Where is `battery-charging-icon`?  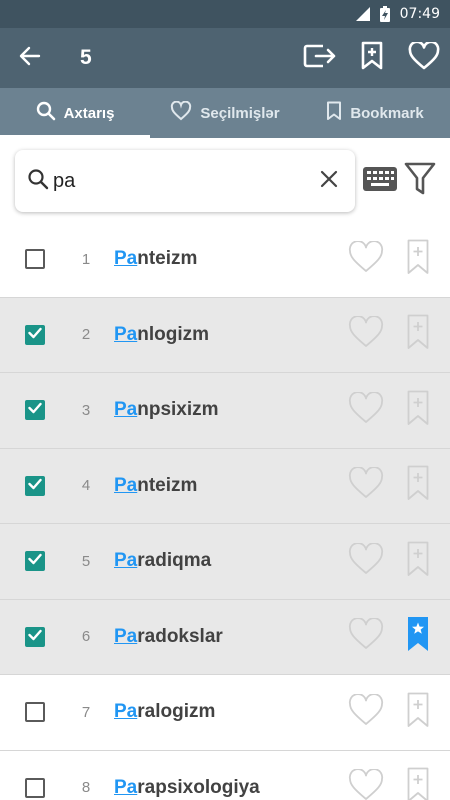 battery-charging-icon is located at coordinates (384, 14).